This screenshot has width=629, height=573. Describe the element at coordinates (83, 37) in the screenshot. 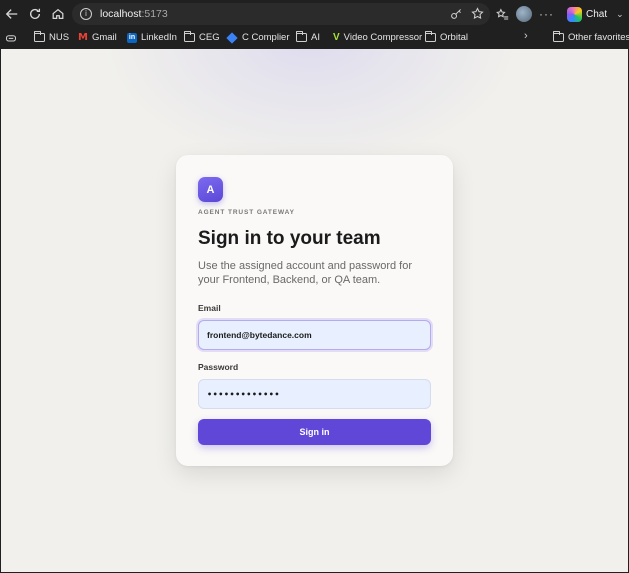

I see `gmail-icon: M` at that location.